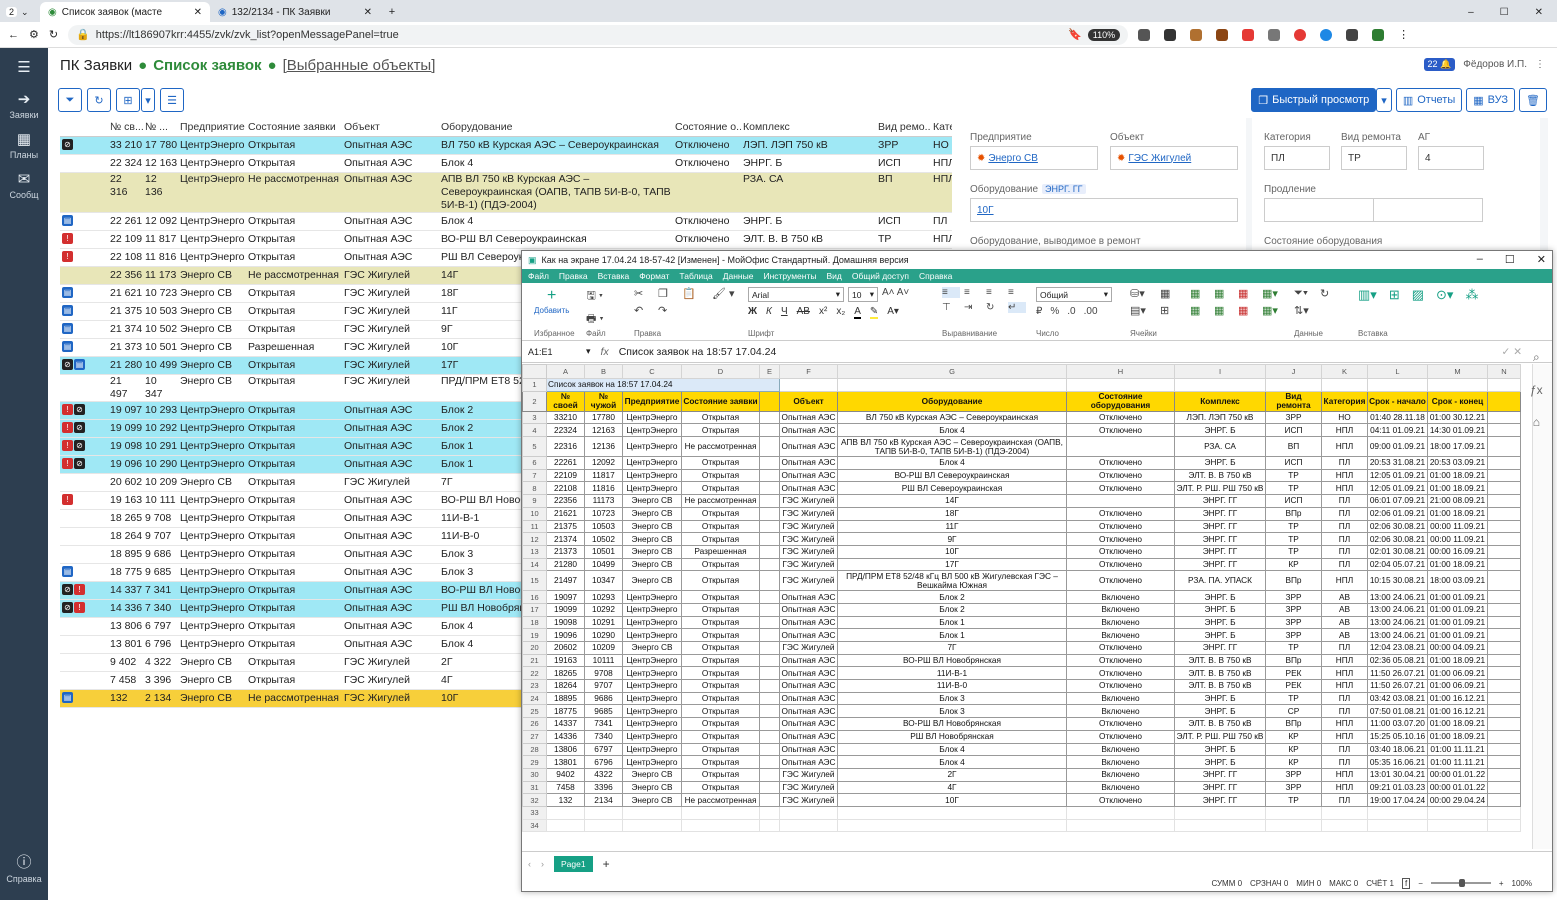  I want to click on sheet-cell: Блок 1, so click(952, 635).